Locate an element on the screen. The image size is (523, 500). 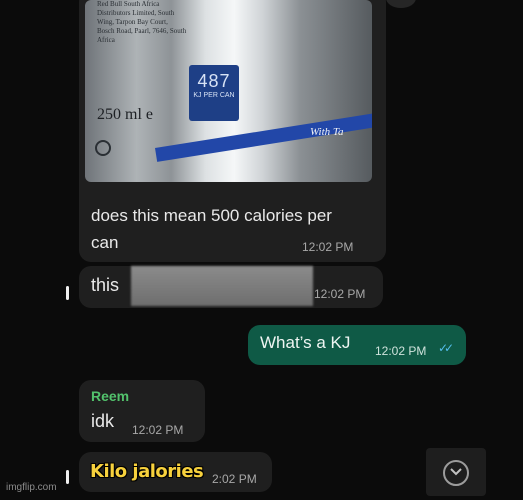
energy-value: 487 is located at coordinates (214, 81).